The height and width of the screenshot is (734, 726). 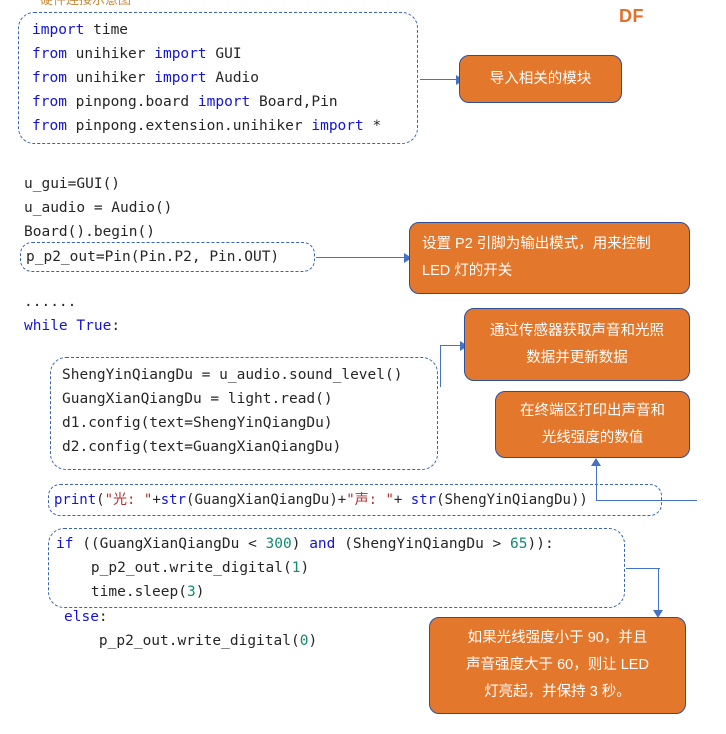 What do you see at coordinates (439, 79) in the screenshot?
I see `connector-imports` at bounding box center [439, 79].